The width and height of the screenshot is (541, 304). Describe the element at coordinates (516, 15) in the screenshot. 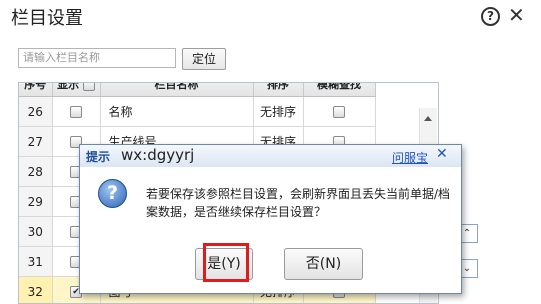

I see `close-icon: ✕` at that location.